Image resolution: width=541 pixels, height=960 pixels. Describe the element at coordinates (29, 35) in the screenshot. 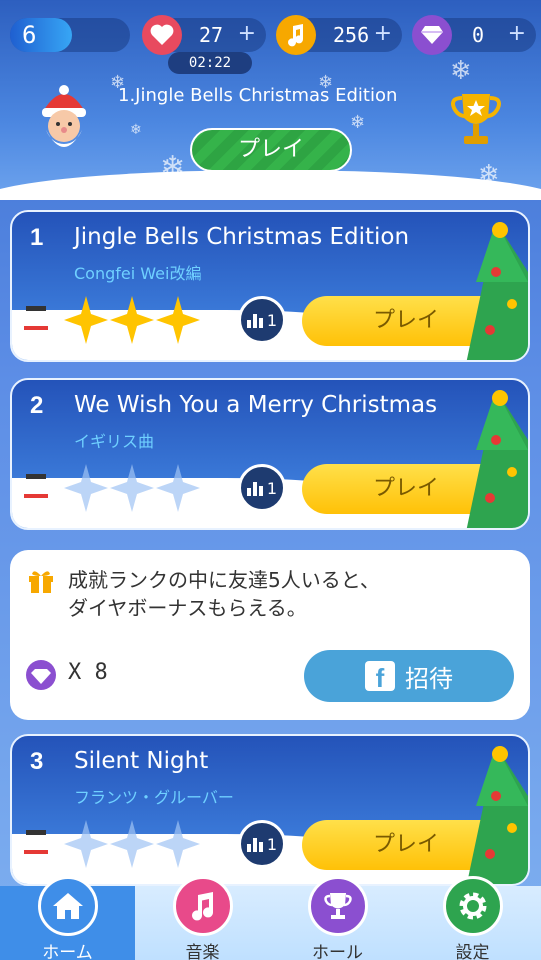

I see `level-number: 6` at that location.